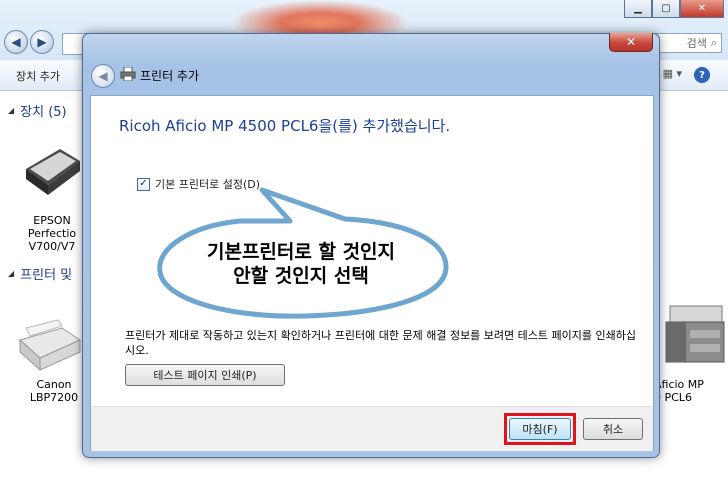  I want to click on callout-text: 기본프린터로 할 것인지 안할 것인지 선택, so click(301, 264).